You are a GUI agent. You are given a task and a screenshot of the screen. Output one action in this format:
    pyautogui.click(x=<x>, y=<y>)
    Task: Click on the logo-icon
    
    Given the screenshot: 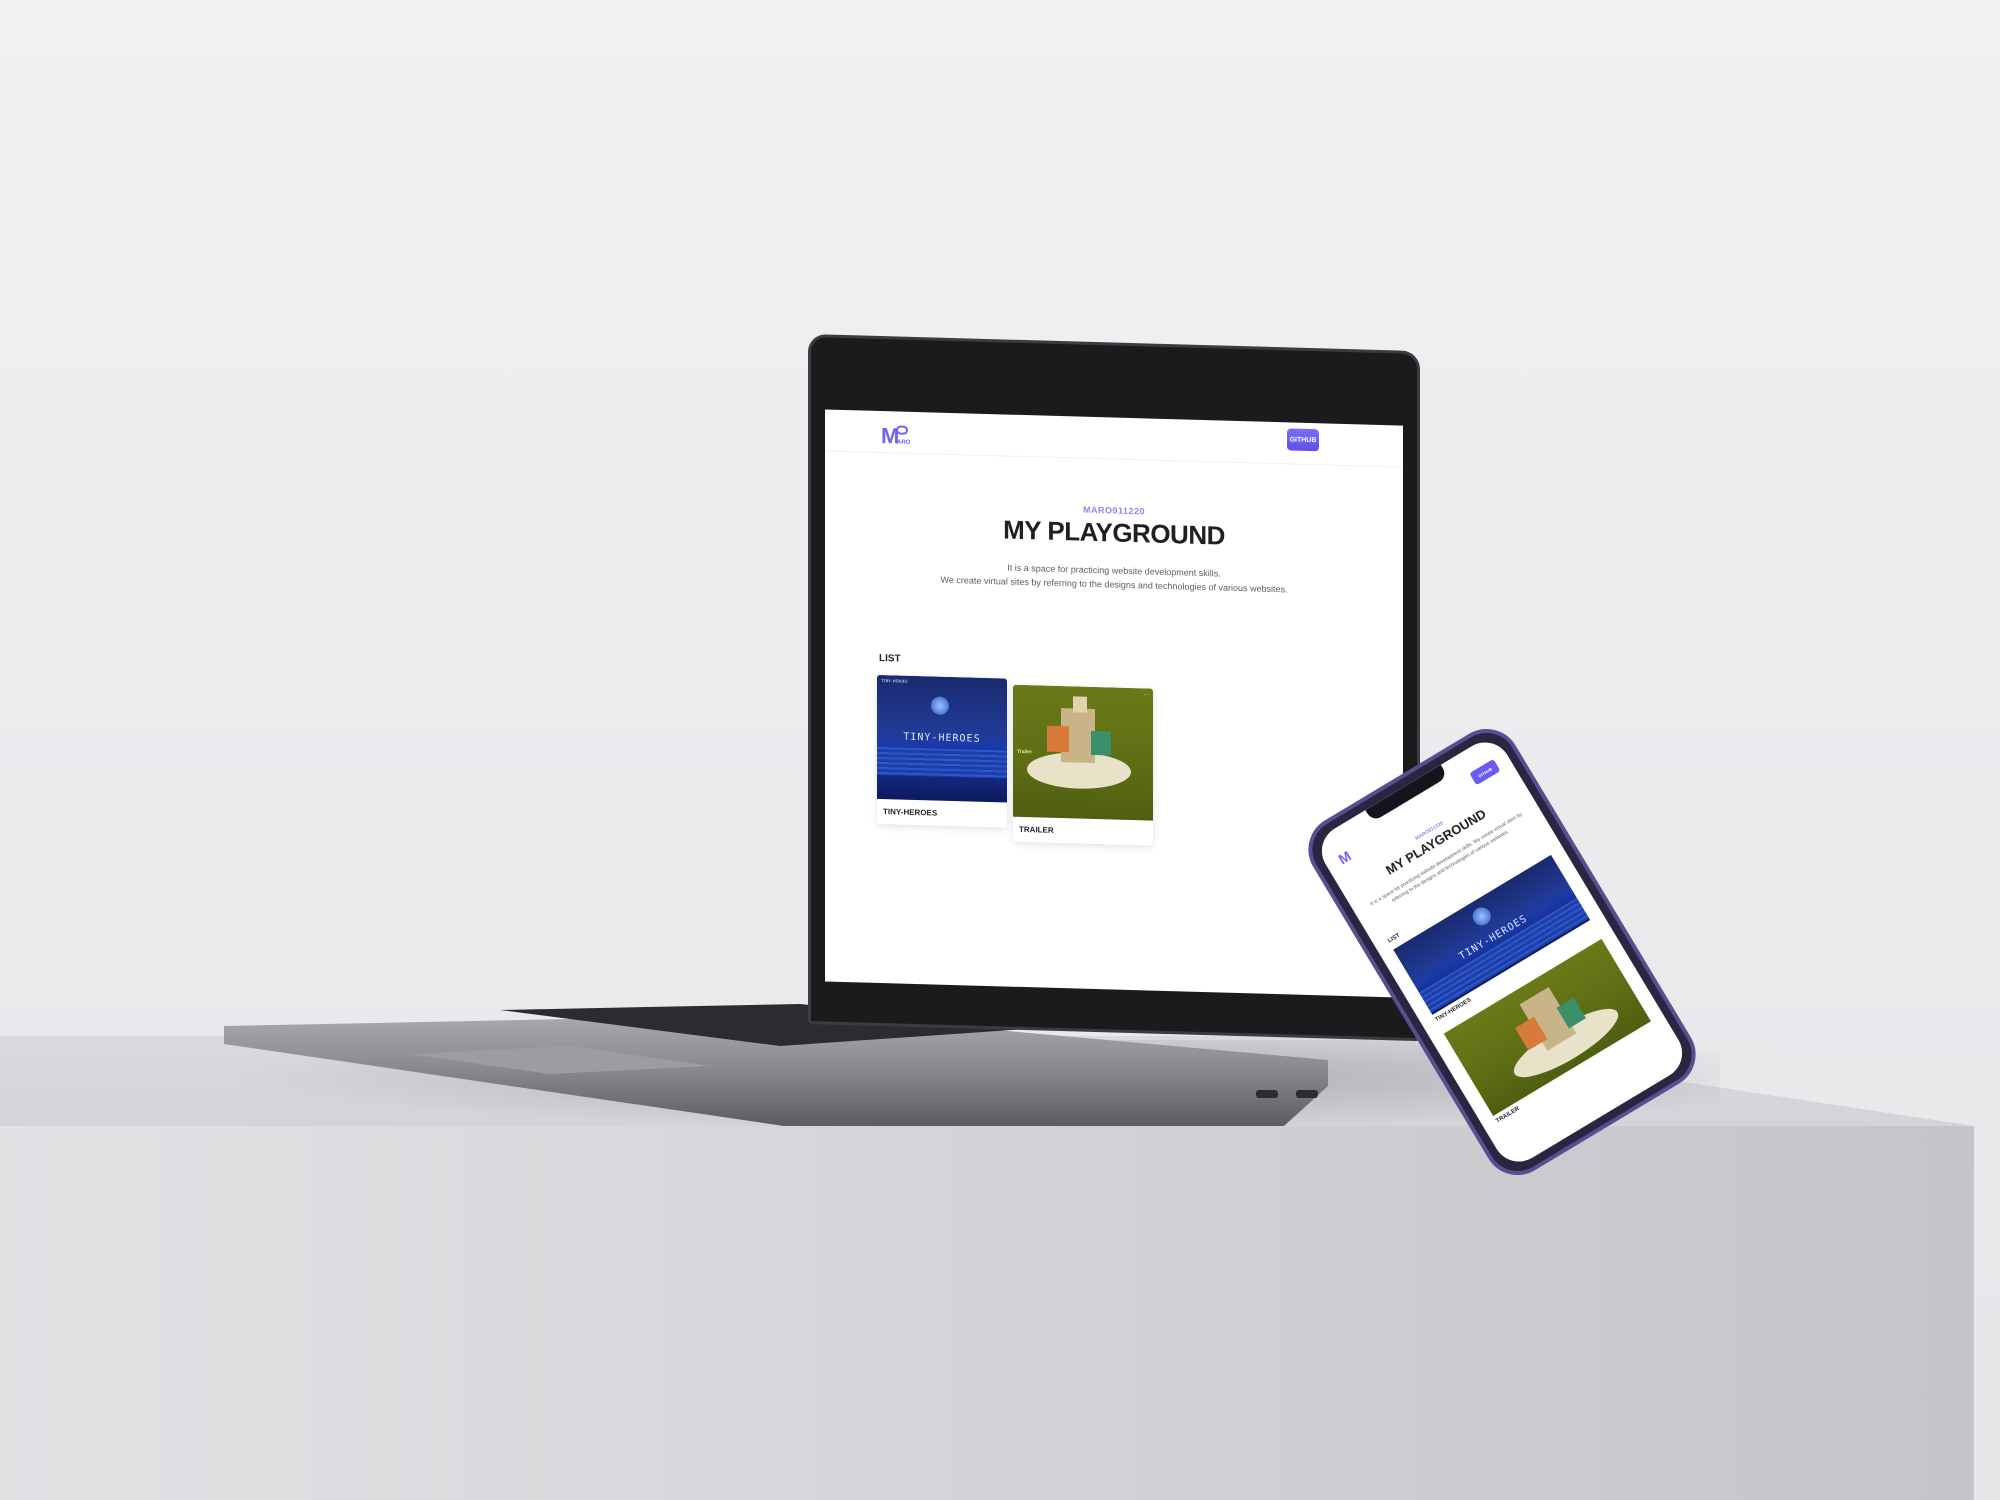 What is the action you would take?
    pyautogui.click(x=902, y=430)
    